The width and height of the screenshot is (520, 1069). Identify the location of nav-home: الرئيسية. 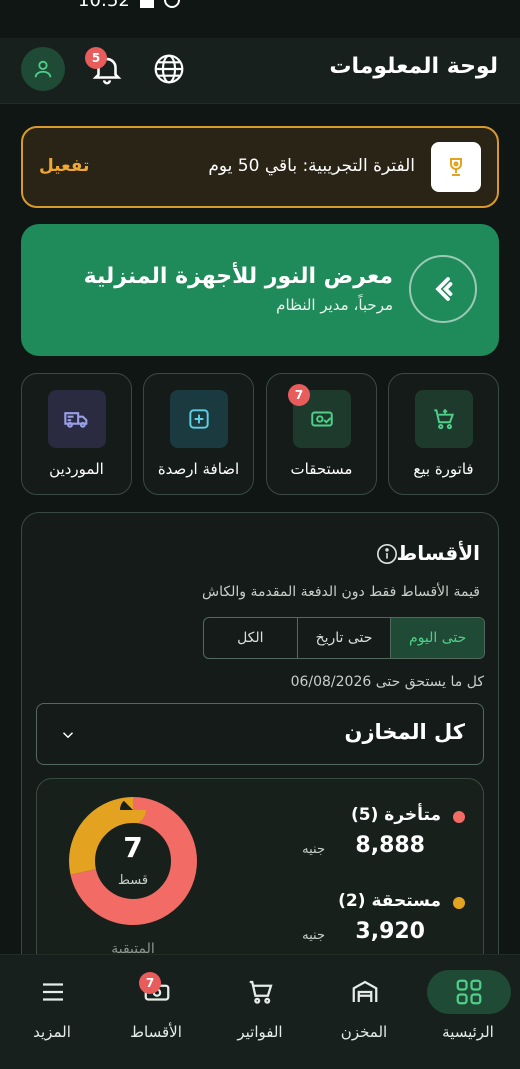
(468, 1012).